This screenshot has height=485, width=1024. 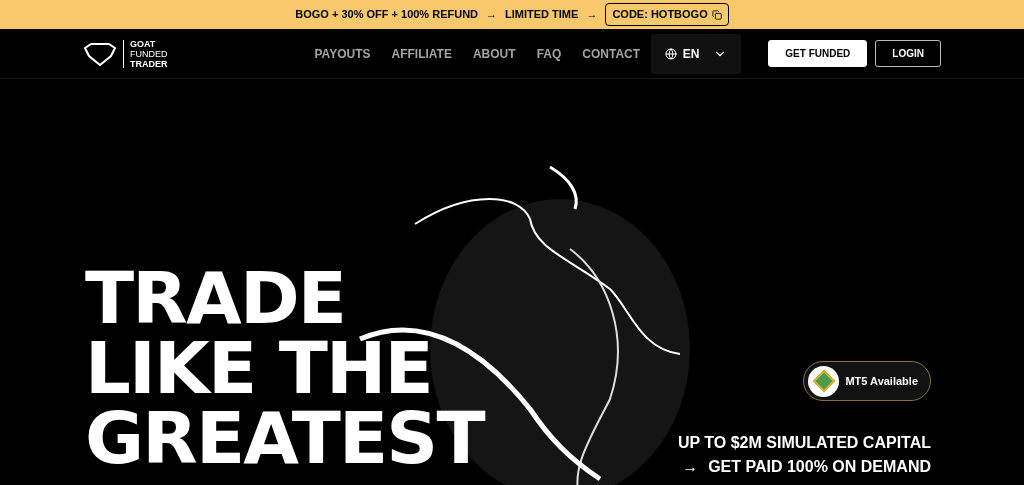 What do you see at coordinates (881, 381) in the screenshot?
I see `badge-text: MT5 Available` at bounding box center [881, 381].